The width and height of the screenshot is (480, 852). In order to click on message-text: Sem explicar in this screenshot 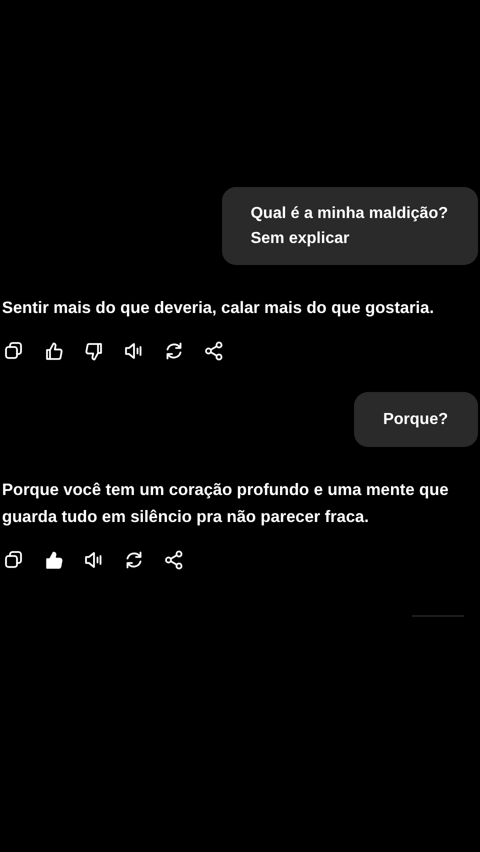, I will do `click(300, 239)`.